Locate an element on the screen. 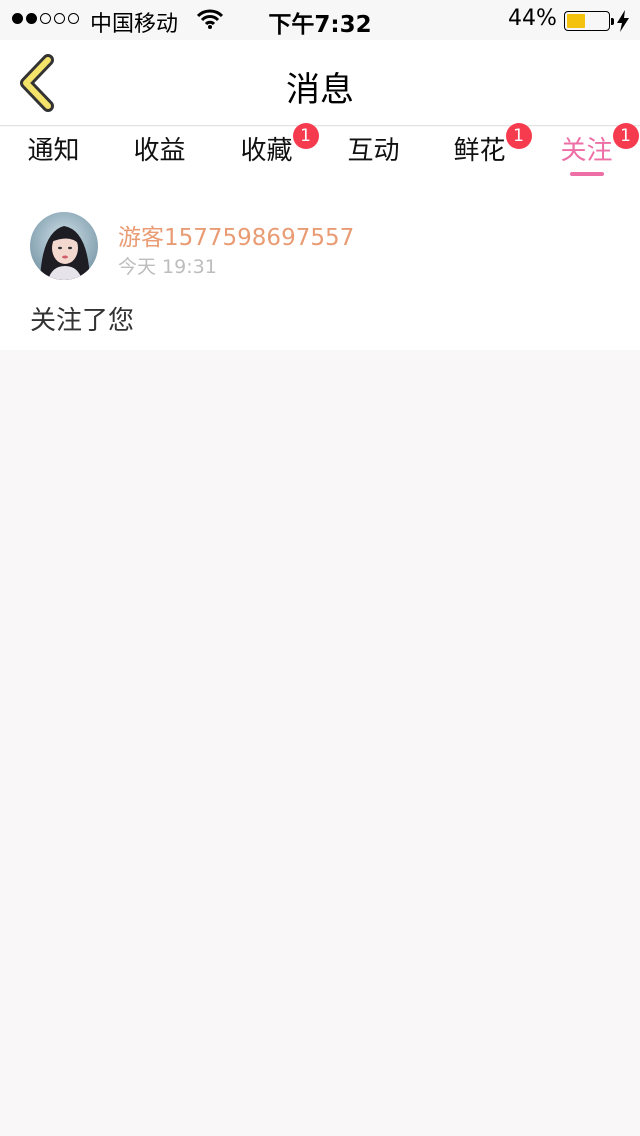  tab-flowers: 鲜花 1 is located at coordinates (479, 152).